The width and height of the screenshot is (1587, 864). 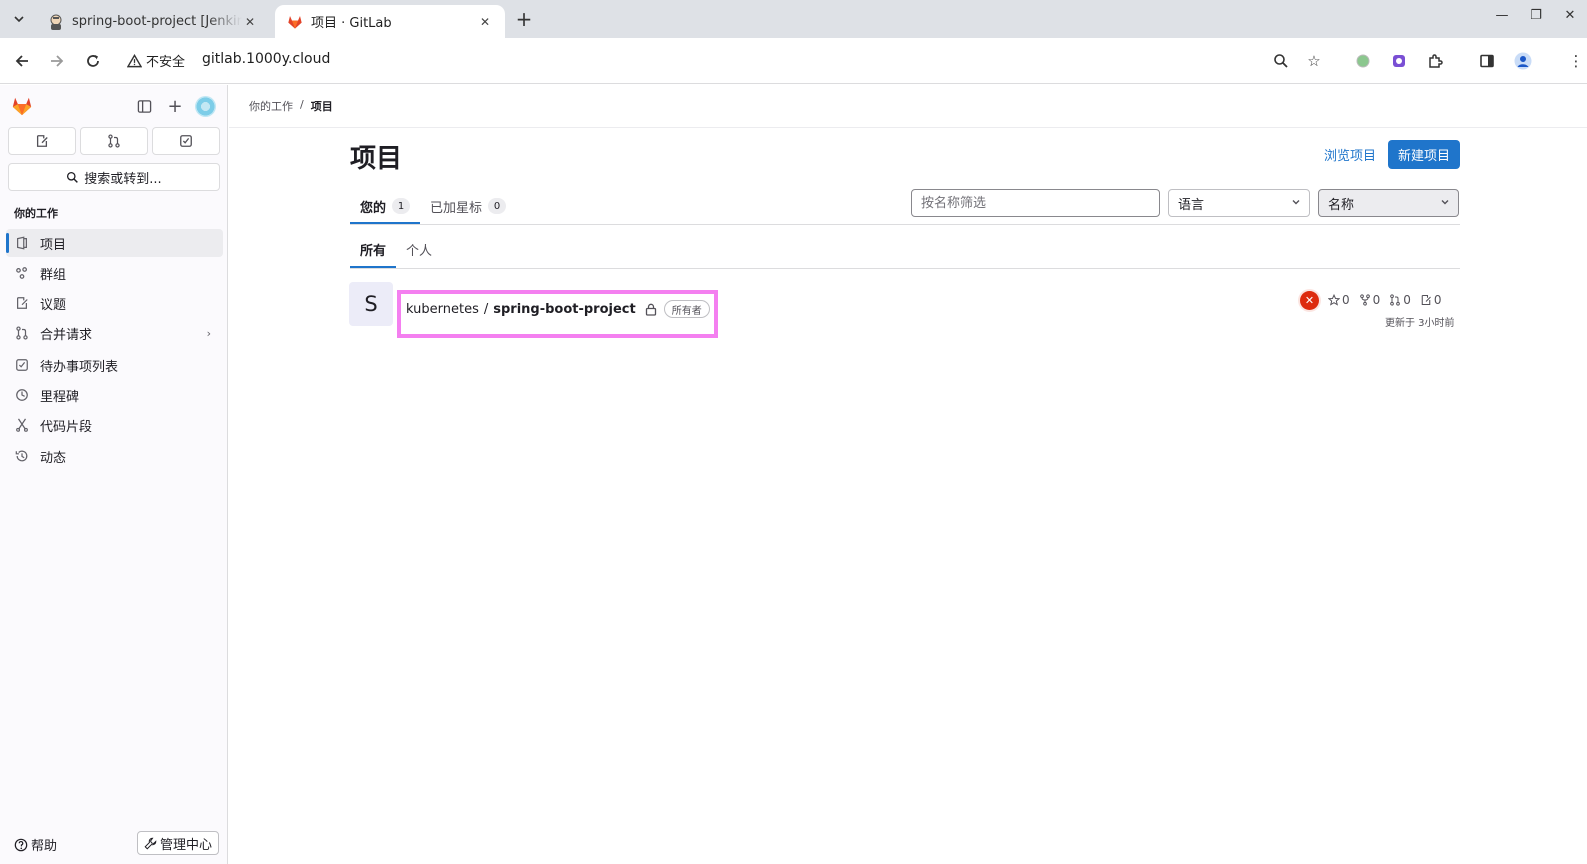 What do you see at coordinates (22, 108) in the screenshot?
I see `gitlab-logo-icon` at bounding box center [22, 108].